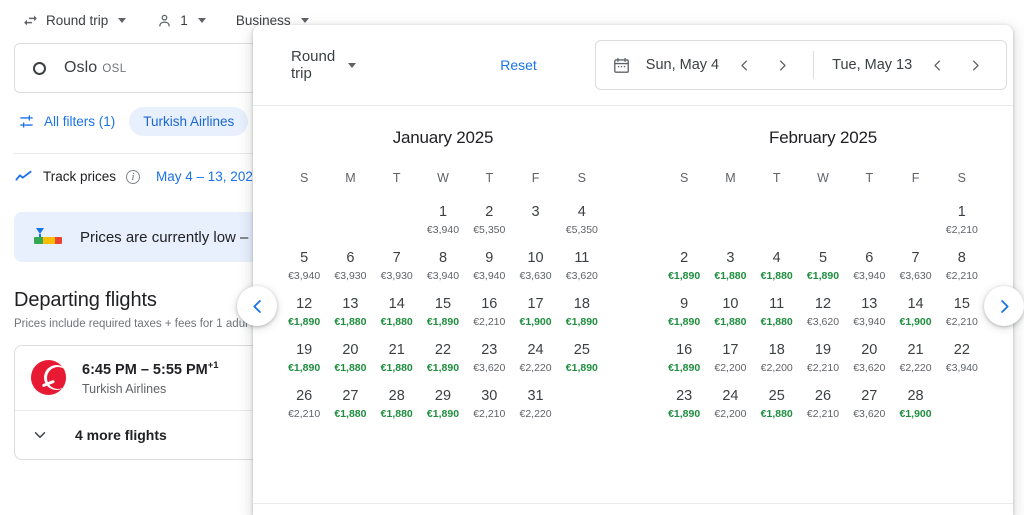 This screenshot has width=1024, height=515. Describe the element at coordinates (777, 270) in the screenshot. I see `calendar-day-cell: 4 €1,880` at that location.